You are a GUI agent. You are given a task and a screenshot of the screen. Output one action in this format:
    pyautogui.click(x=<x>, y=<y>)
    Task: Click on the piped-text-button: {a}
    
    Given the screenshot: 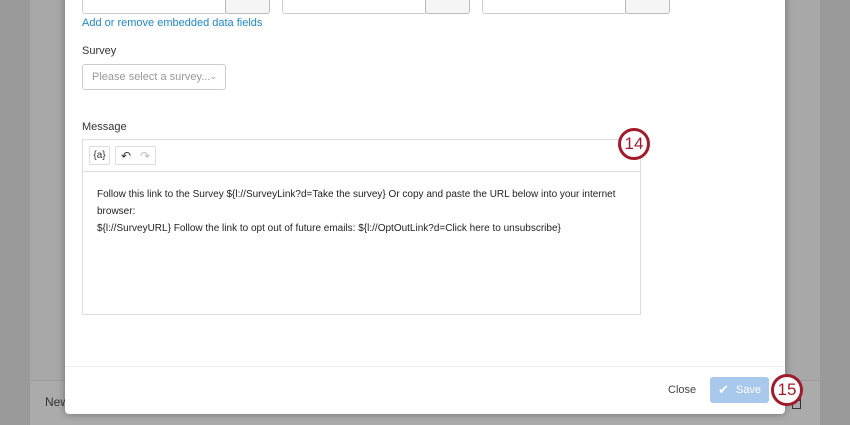 What is the action you would take?
    pyautogui.click(x=99, y=155)
    